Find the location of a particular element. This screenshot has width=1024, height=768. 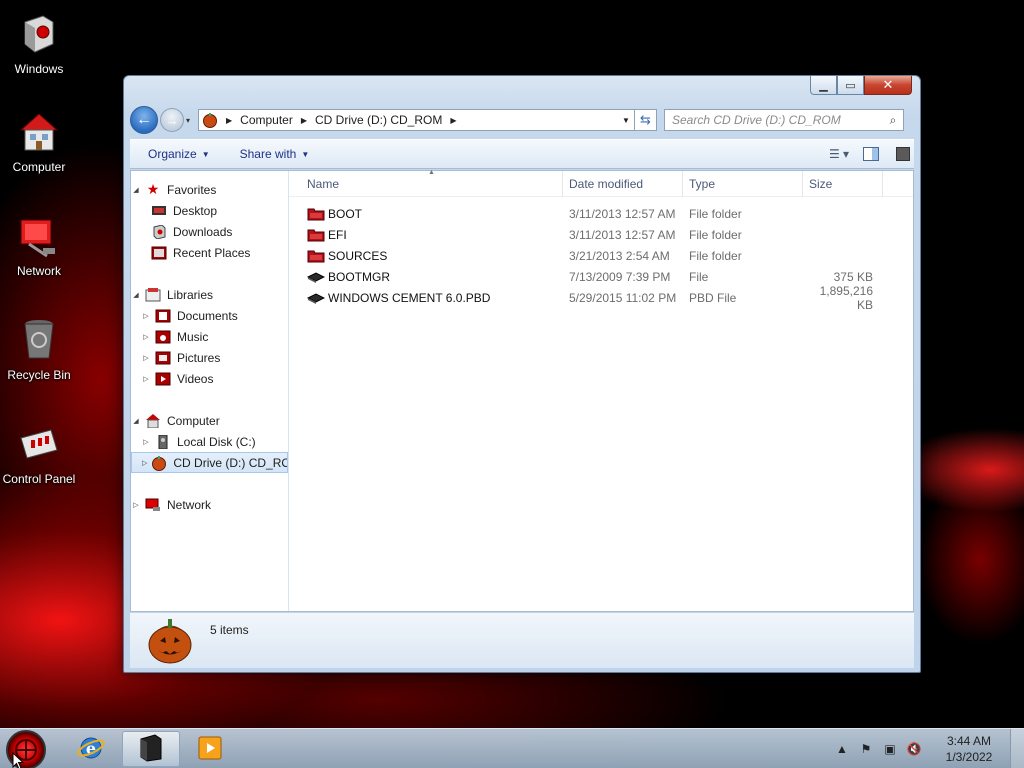

nav-downloads: Downloads is located at coordinates (209, 231).